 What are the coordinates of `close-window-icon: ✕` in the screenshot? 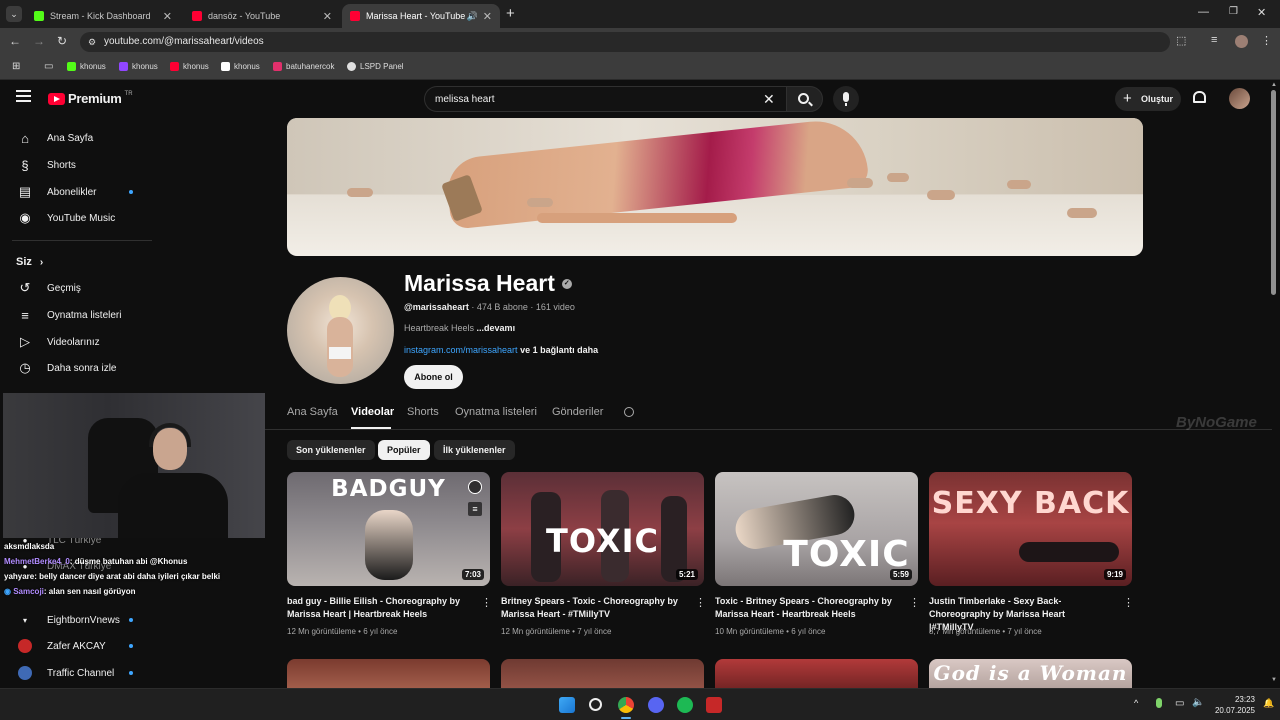 It's located at (1261, 12).